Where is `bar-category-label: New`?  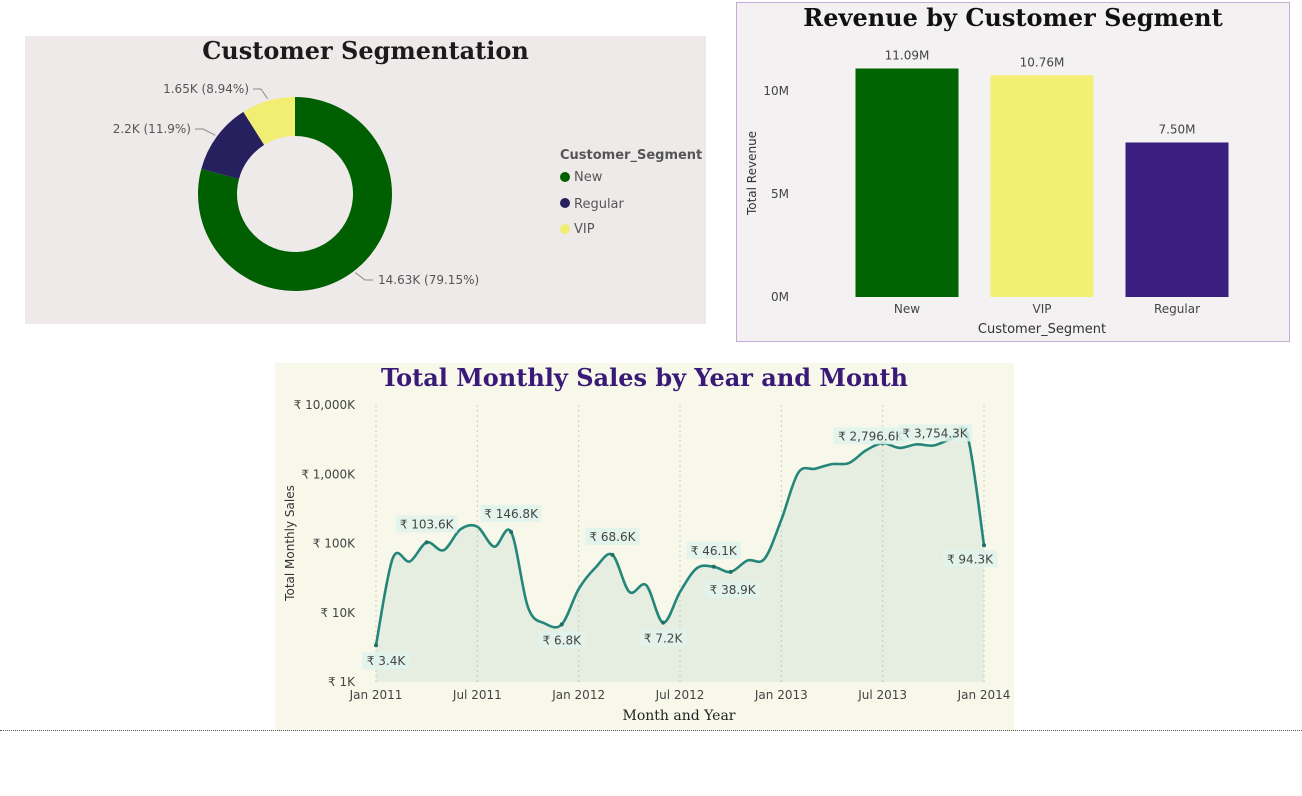 bar-category-label: New is located at coordinates (907, 309).